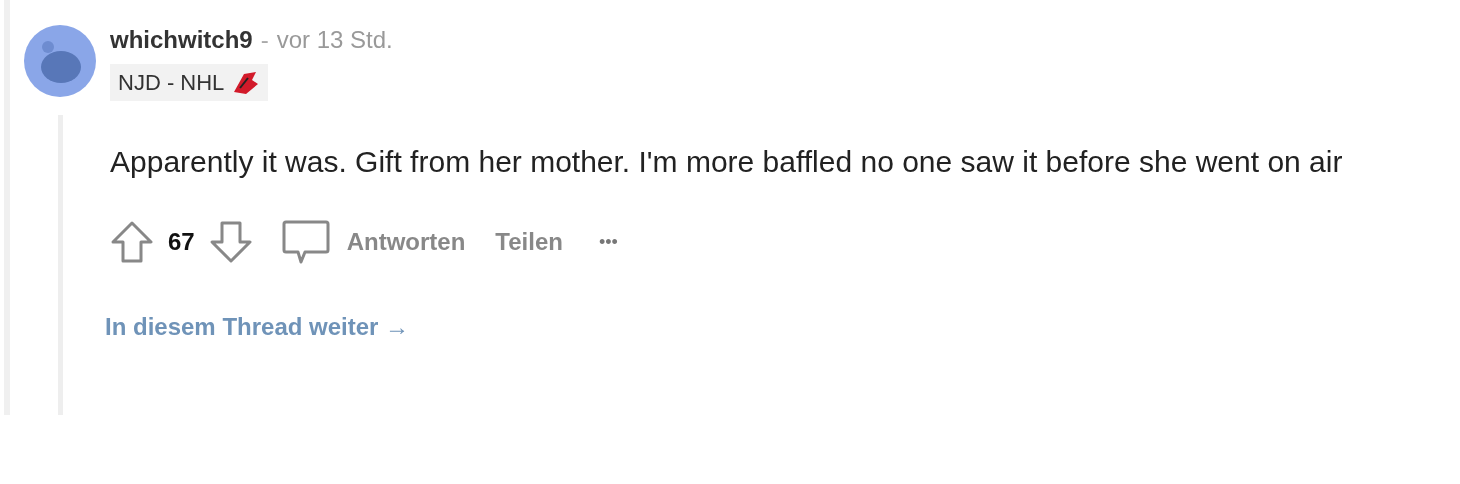 The image size is (1460, 484). I want to click on downvote-icon, so click(230, 242).